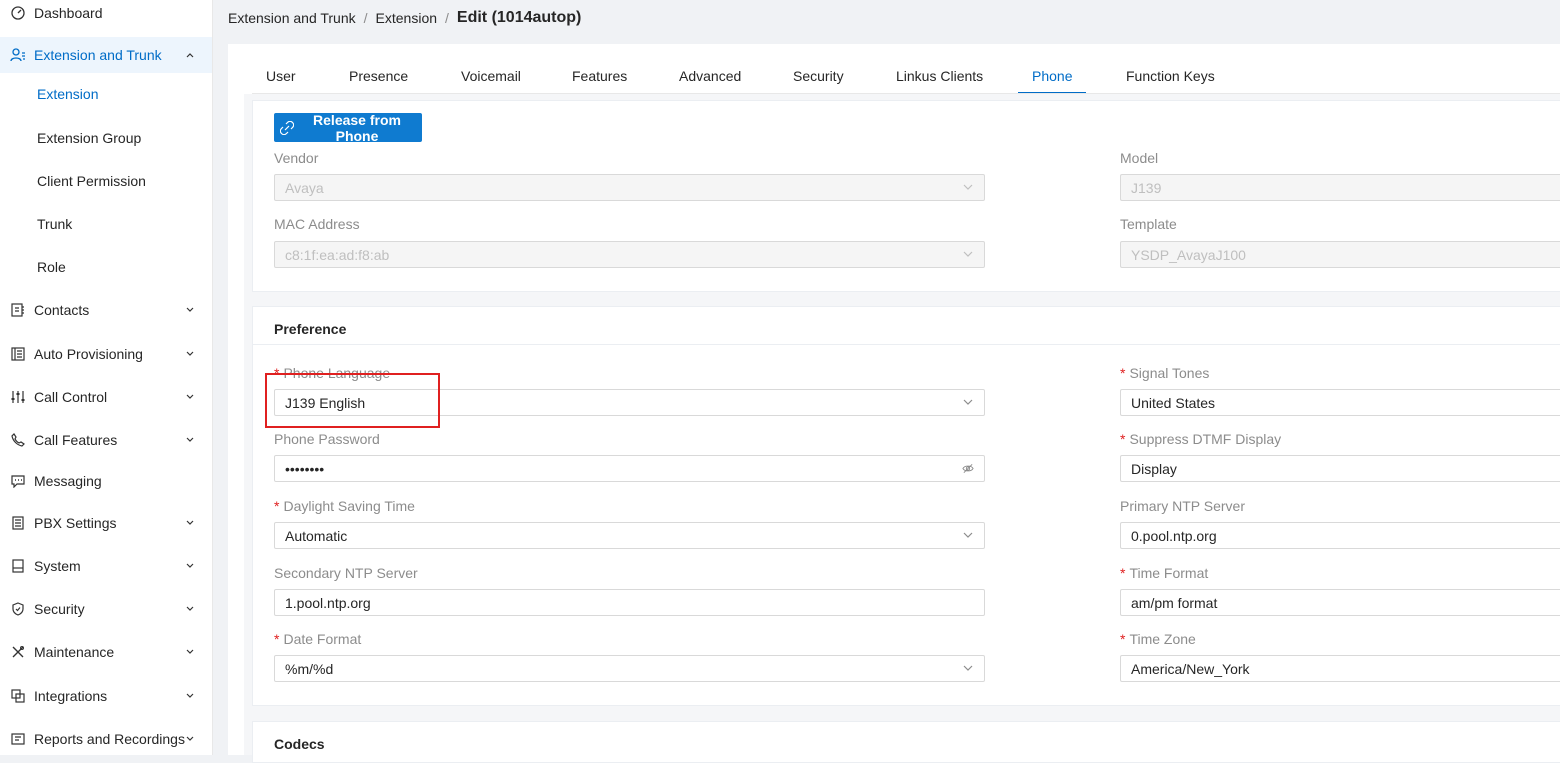 Image resolution: width=1560 pixels, height=763 pixels. I want to click on phone-password-value: ••••••••, so click(305, 468).